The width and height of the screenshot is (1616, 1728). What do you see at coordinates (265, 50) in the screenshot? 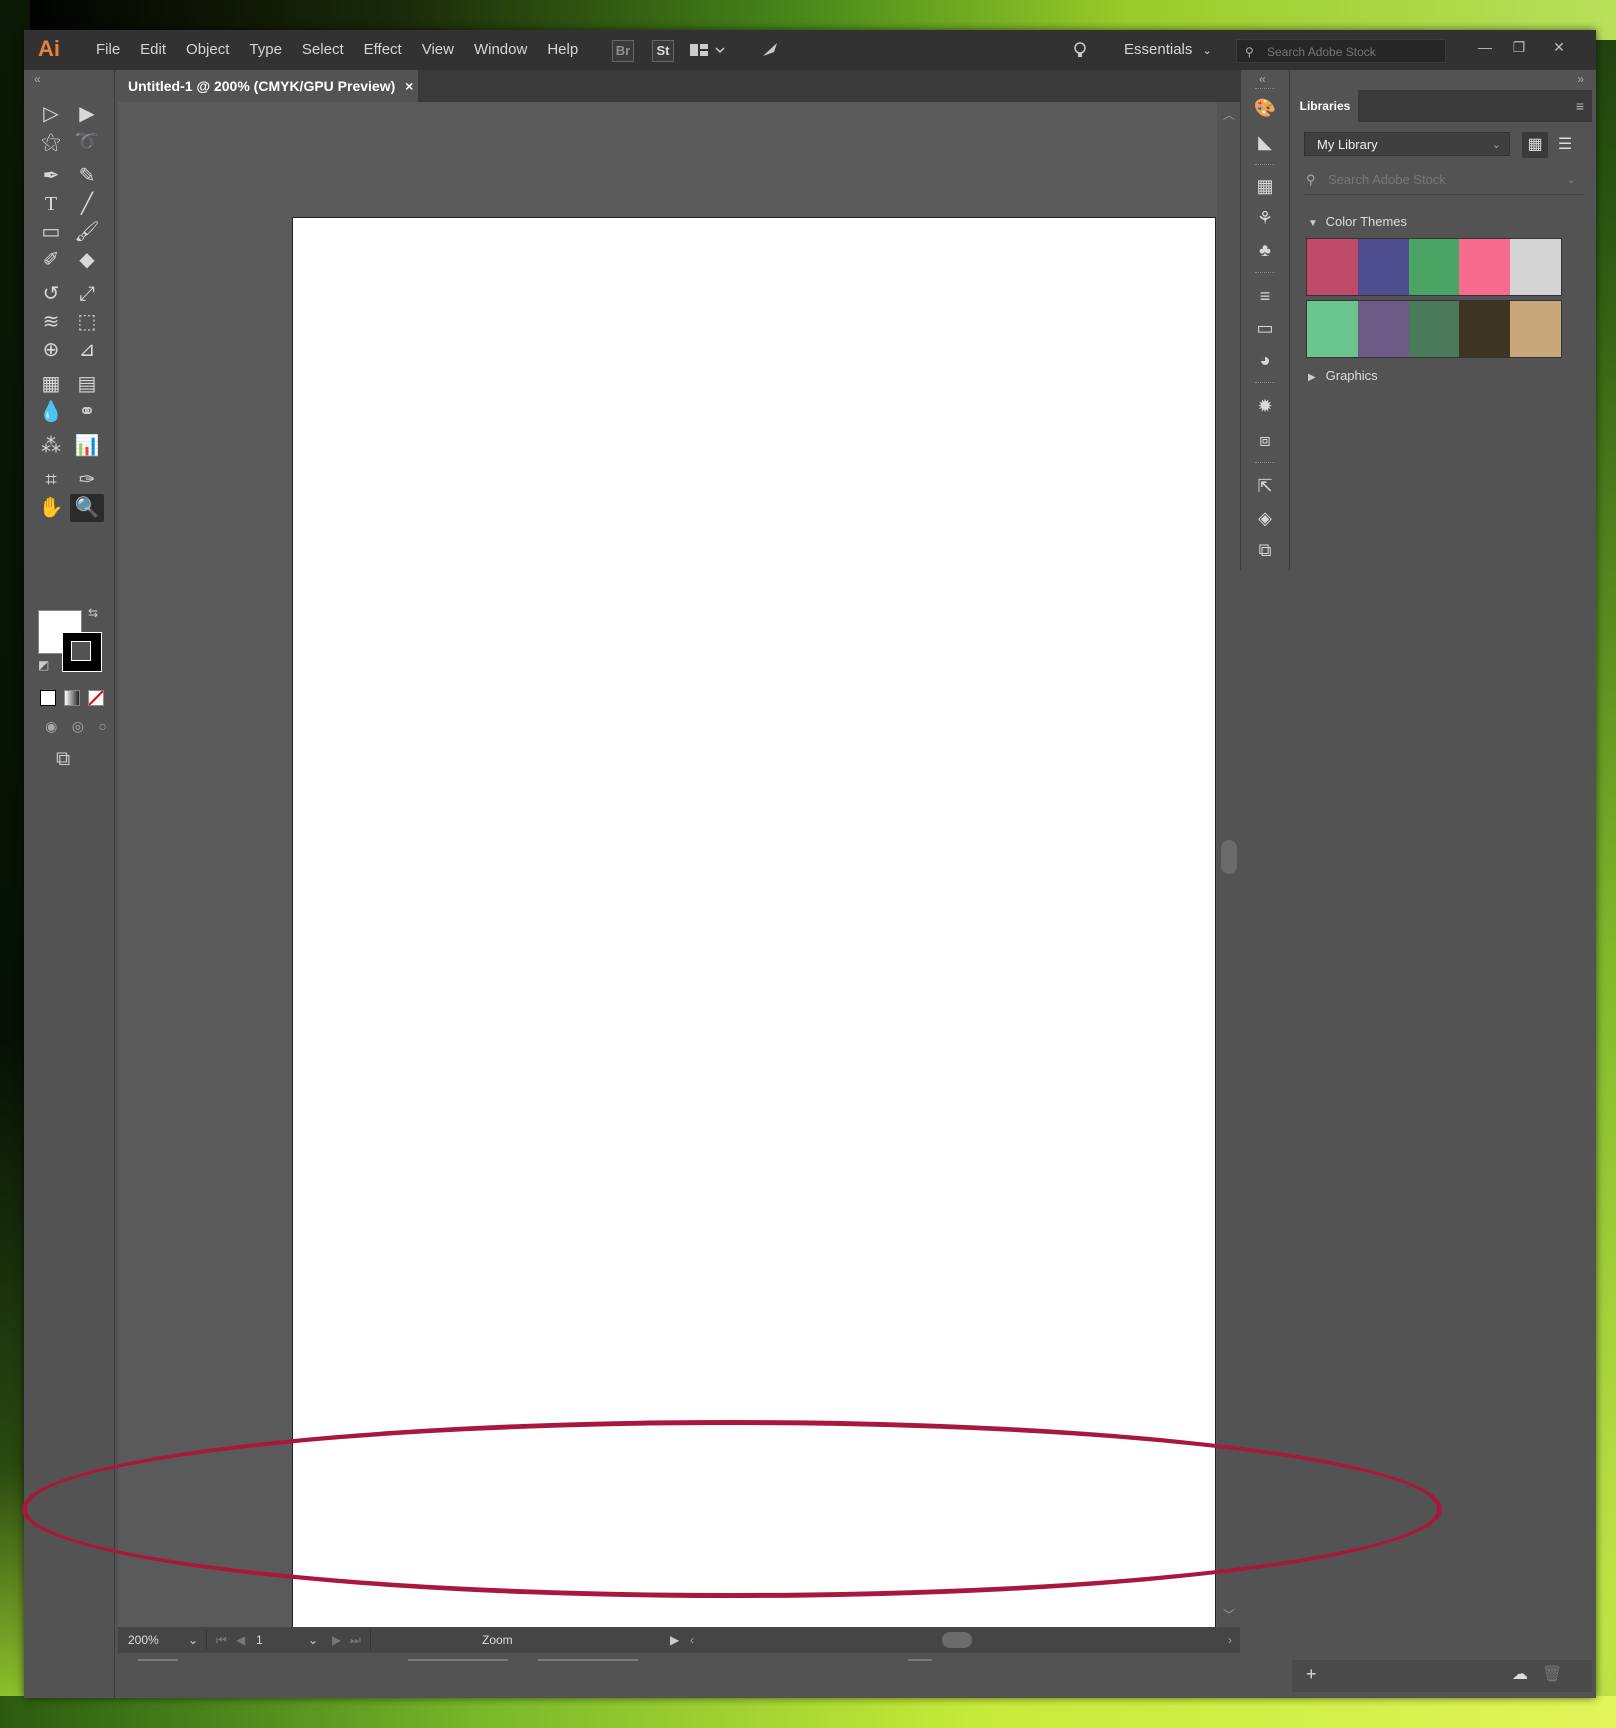
I see `menu-type: Type` at bounding box center [265, 50].